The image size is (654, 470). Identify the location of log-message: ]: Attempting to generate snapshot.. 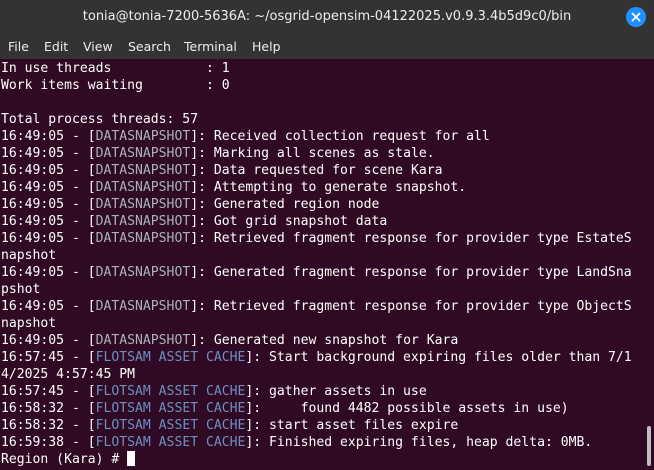
(328, 187).